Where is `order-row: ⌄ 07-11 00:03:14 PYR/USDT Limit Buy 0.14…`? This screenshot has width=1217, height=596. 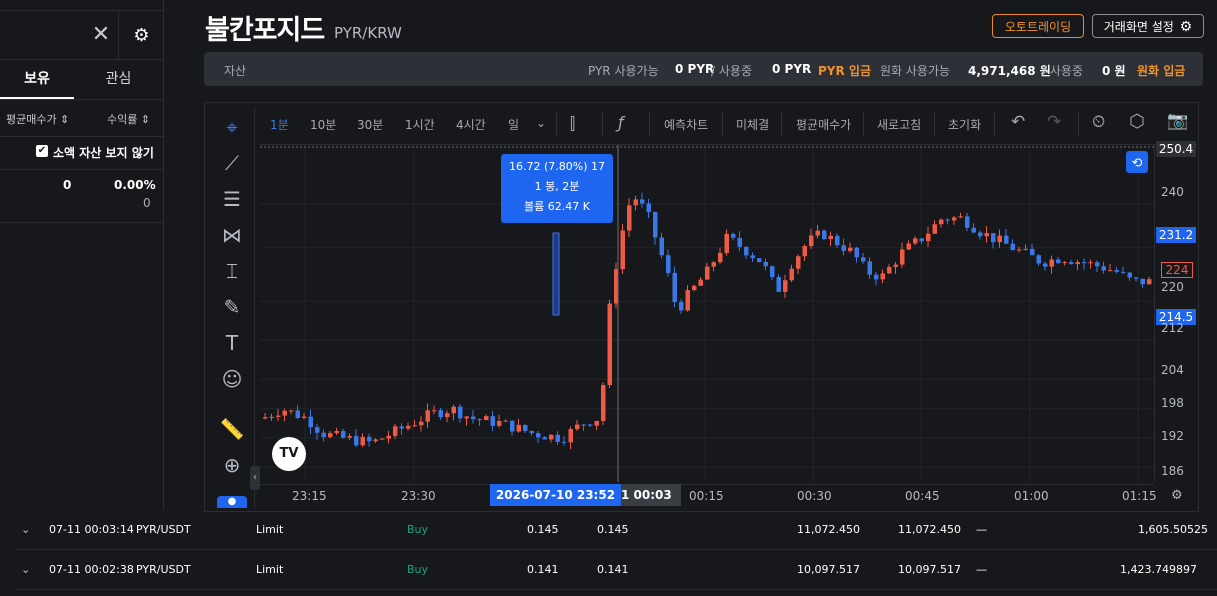
order-row: ⌄ 07-11 00:03:14 PYR/USDT Limit Buy 0.14… is located at coordinates (617, 530).